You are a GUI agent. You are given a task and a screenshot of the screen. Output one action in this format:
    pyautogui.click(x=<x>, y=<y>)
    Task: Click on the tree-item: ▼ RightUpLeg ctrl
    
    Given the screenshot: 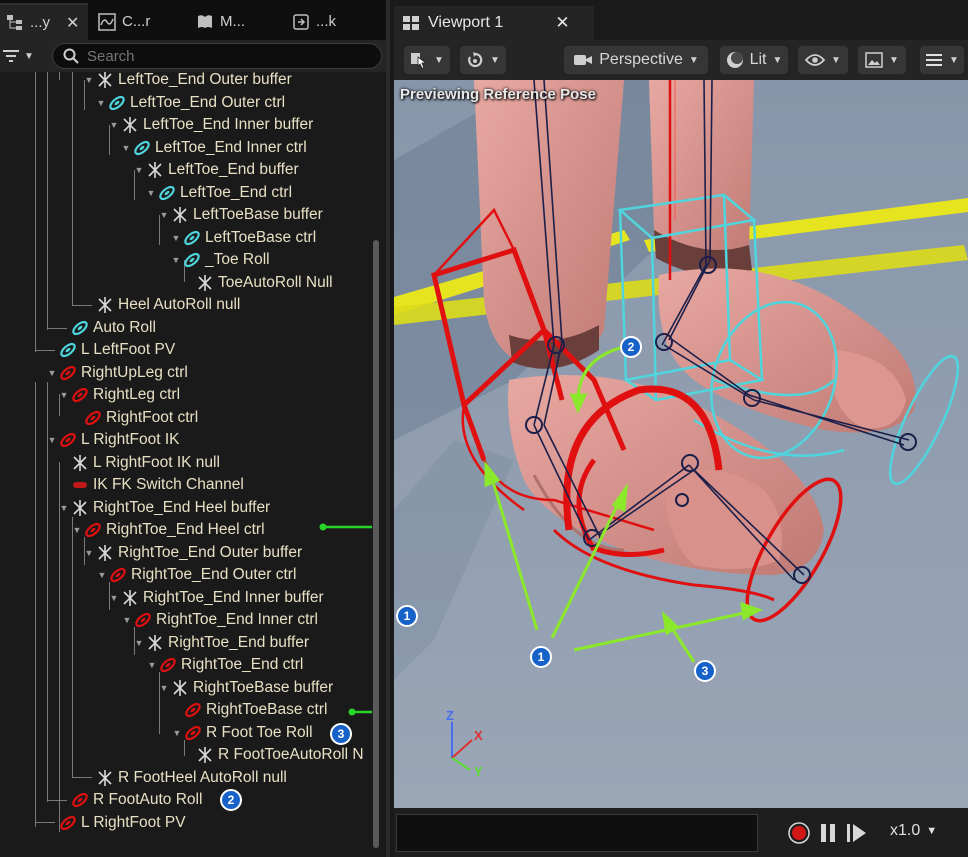 What is the action you would take?
    pyautogui.click(x=117, y=373)
    